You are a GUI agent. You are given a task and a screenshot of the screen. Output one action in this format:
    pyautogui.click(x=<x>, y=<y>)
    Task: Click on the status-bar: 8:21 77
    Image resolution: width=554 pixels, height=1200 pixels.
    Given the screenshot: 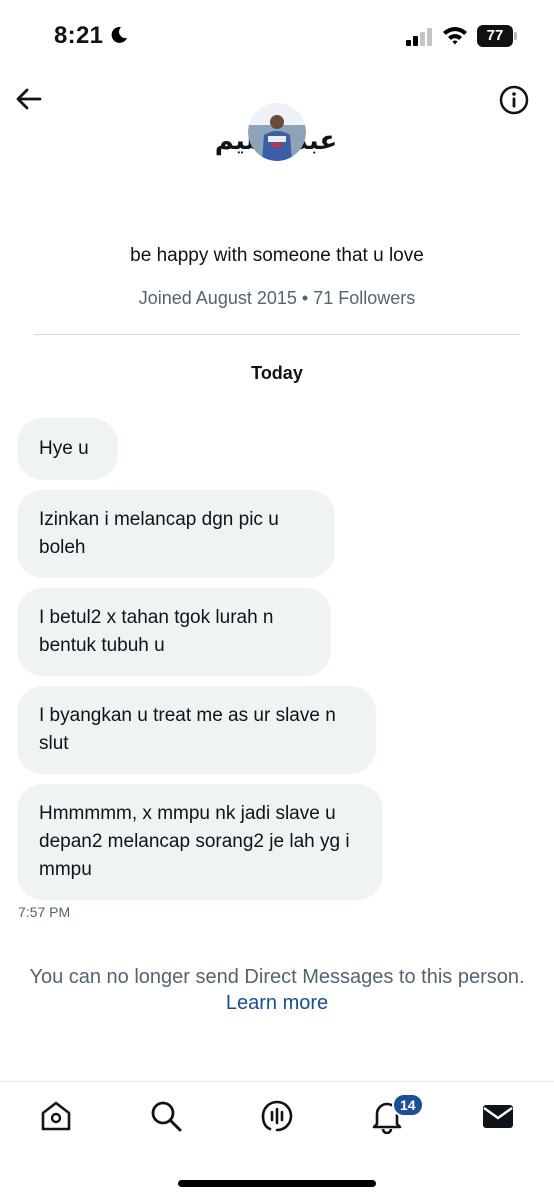 What is the action you would take?
    pyautogui.click(x=277, y=35)
    